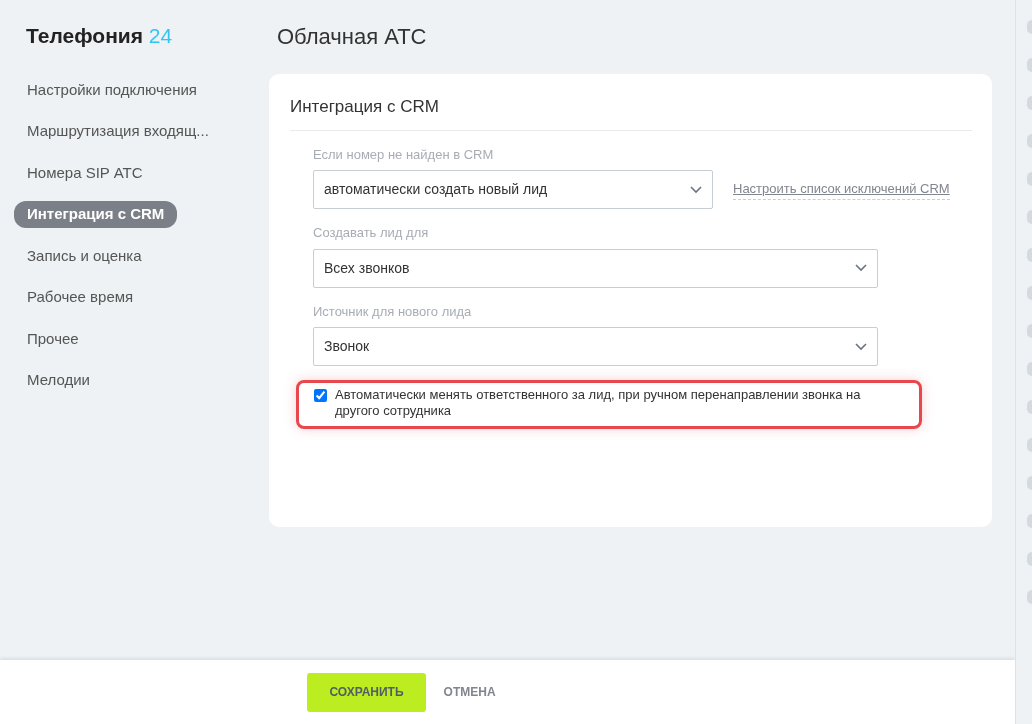  Describe the element at coordinates (112, 89) in the screenshot. I see `sidebar-item: Настройки подключения` at that location.